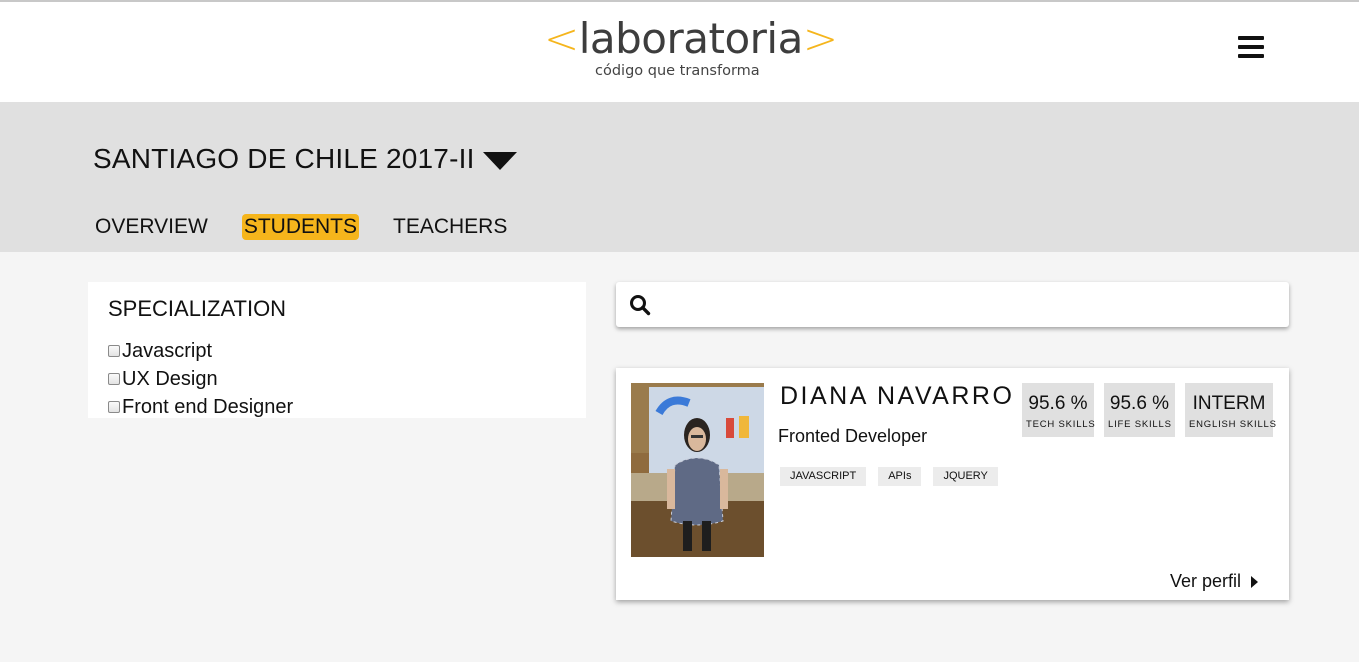 This screenshot has height=662, width=1359. I want to click on search-input, so click(967, 304).